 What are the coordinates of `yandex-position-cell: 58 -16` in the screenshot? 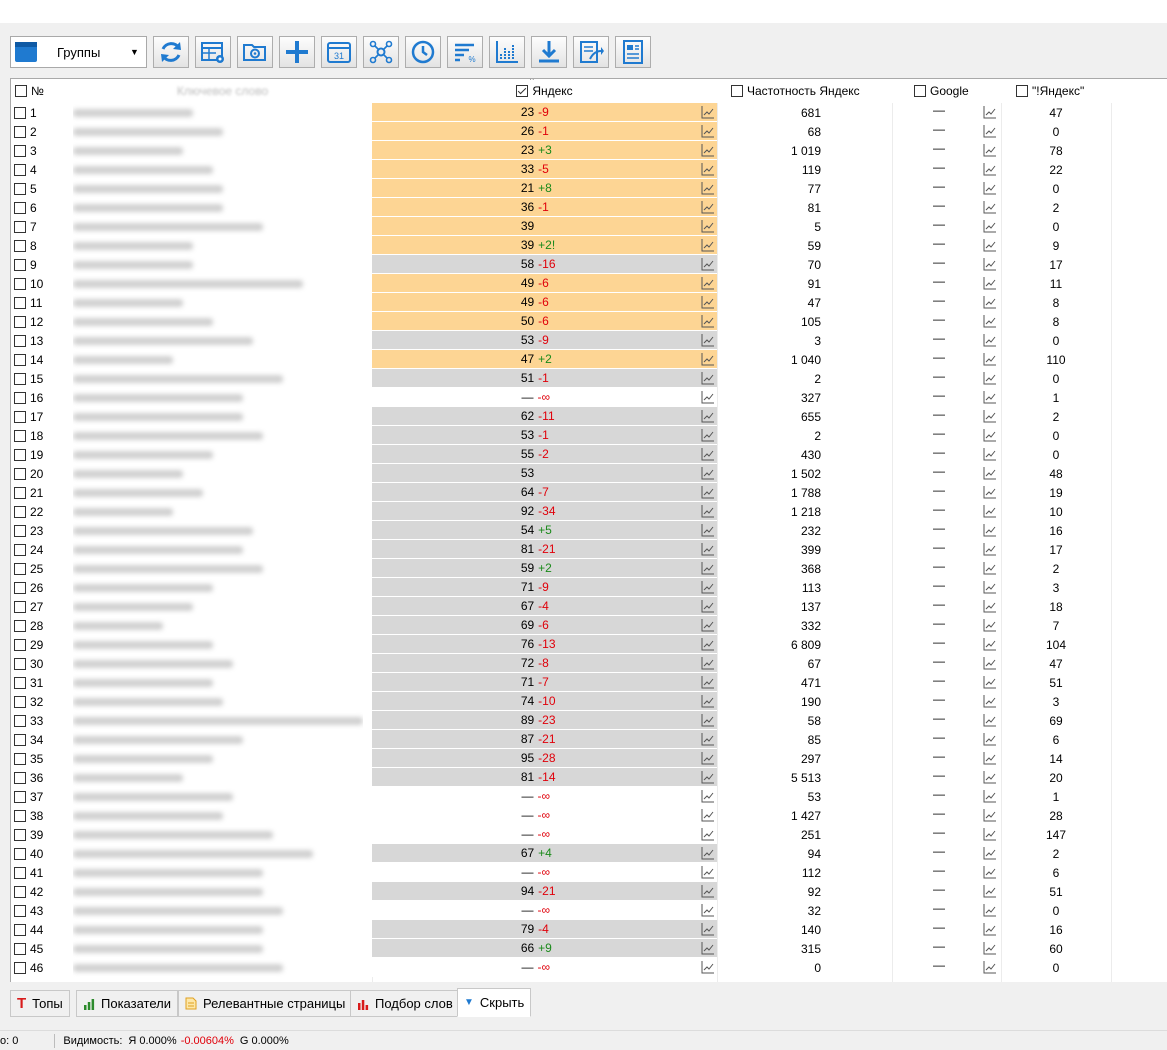 It's located at (544, 264).